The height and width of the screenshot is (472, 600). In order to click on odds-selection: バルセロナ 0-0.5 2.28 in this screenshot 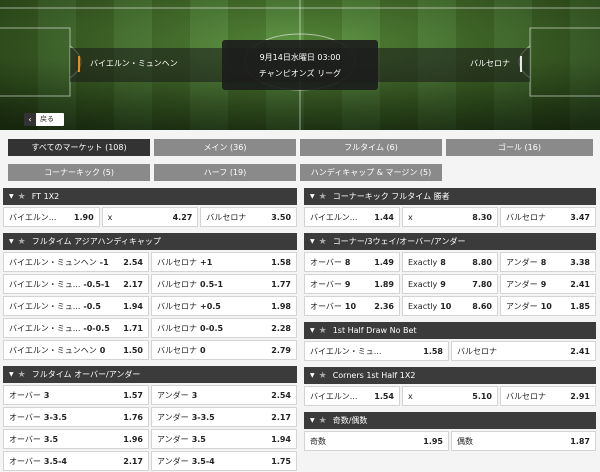, I will do `click(224, 328)`.